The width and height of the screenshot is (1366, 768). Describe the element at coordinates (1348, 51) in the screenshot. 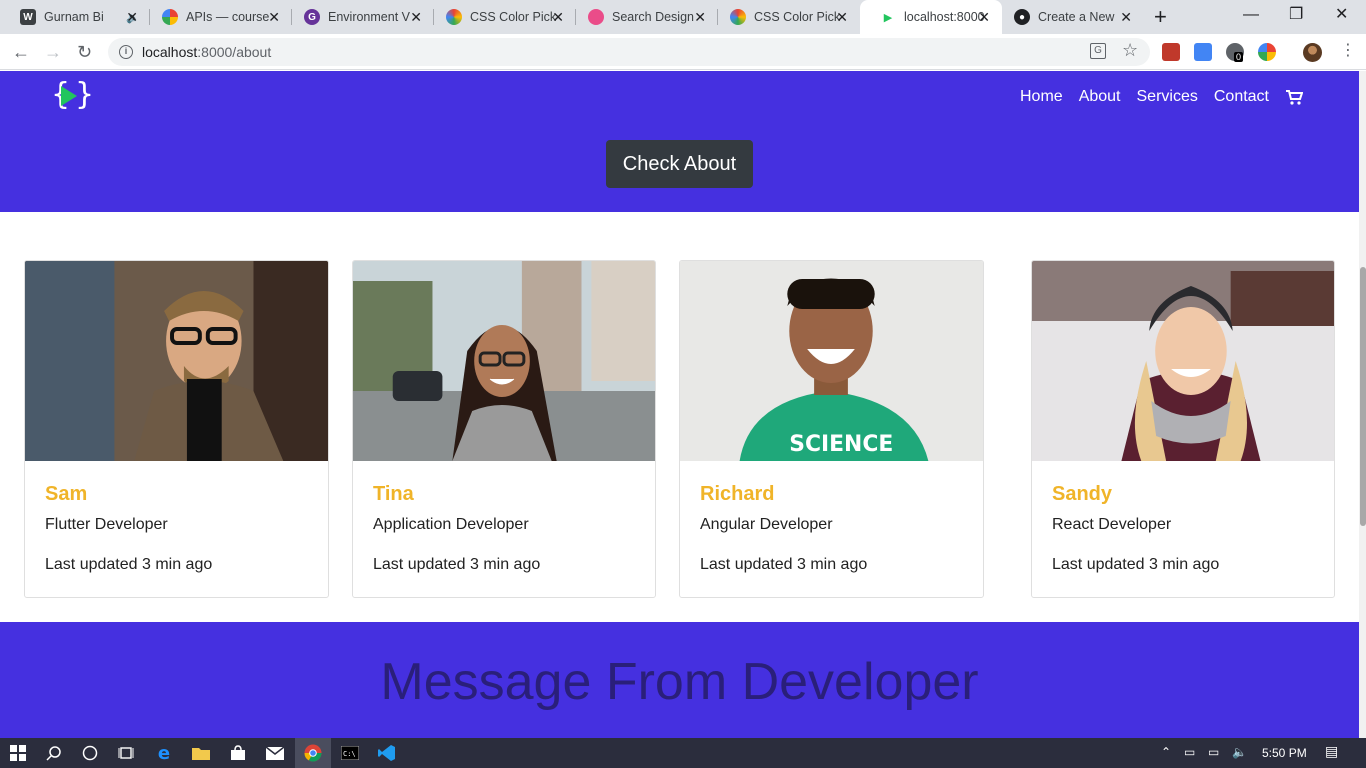

I see `browser-menu-icon: ⋮` at that location.